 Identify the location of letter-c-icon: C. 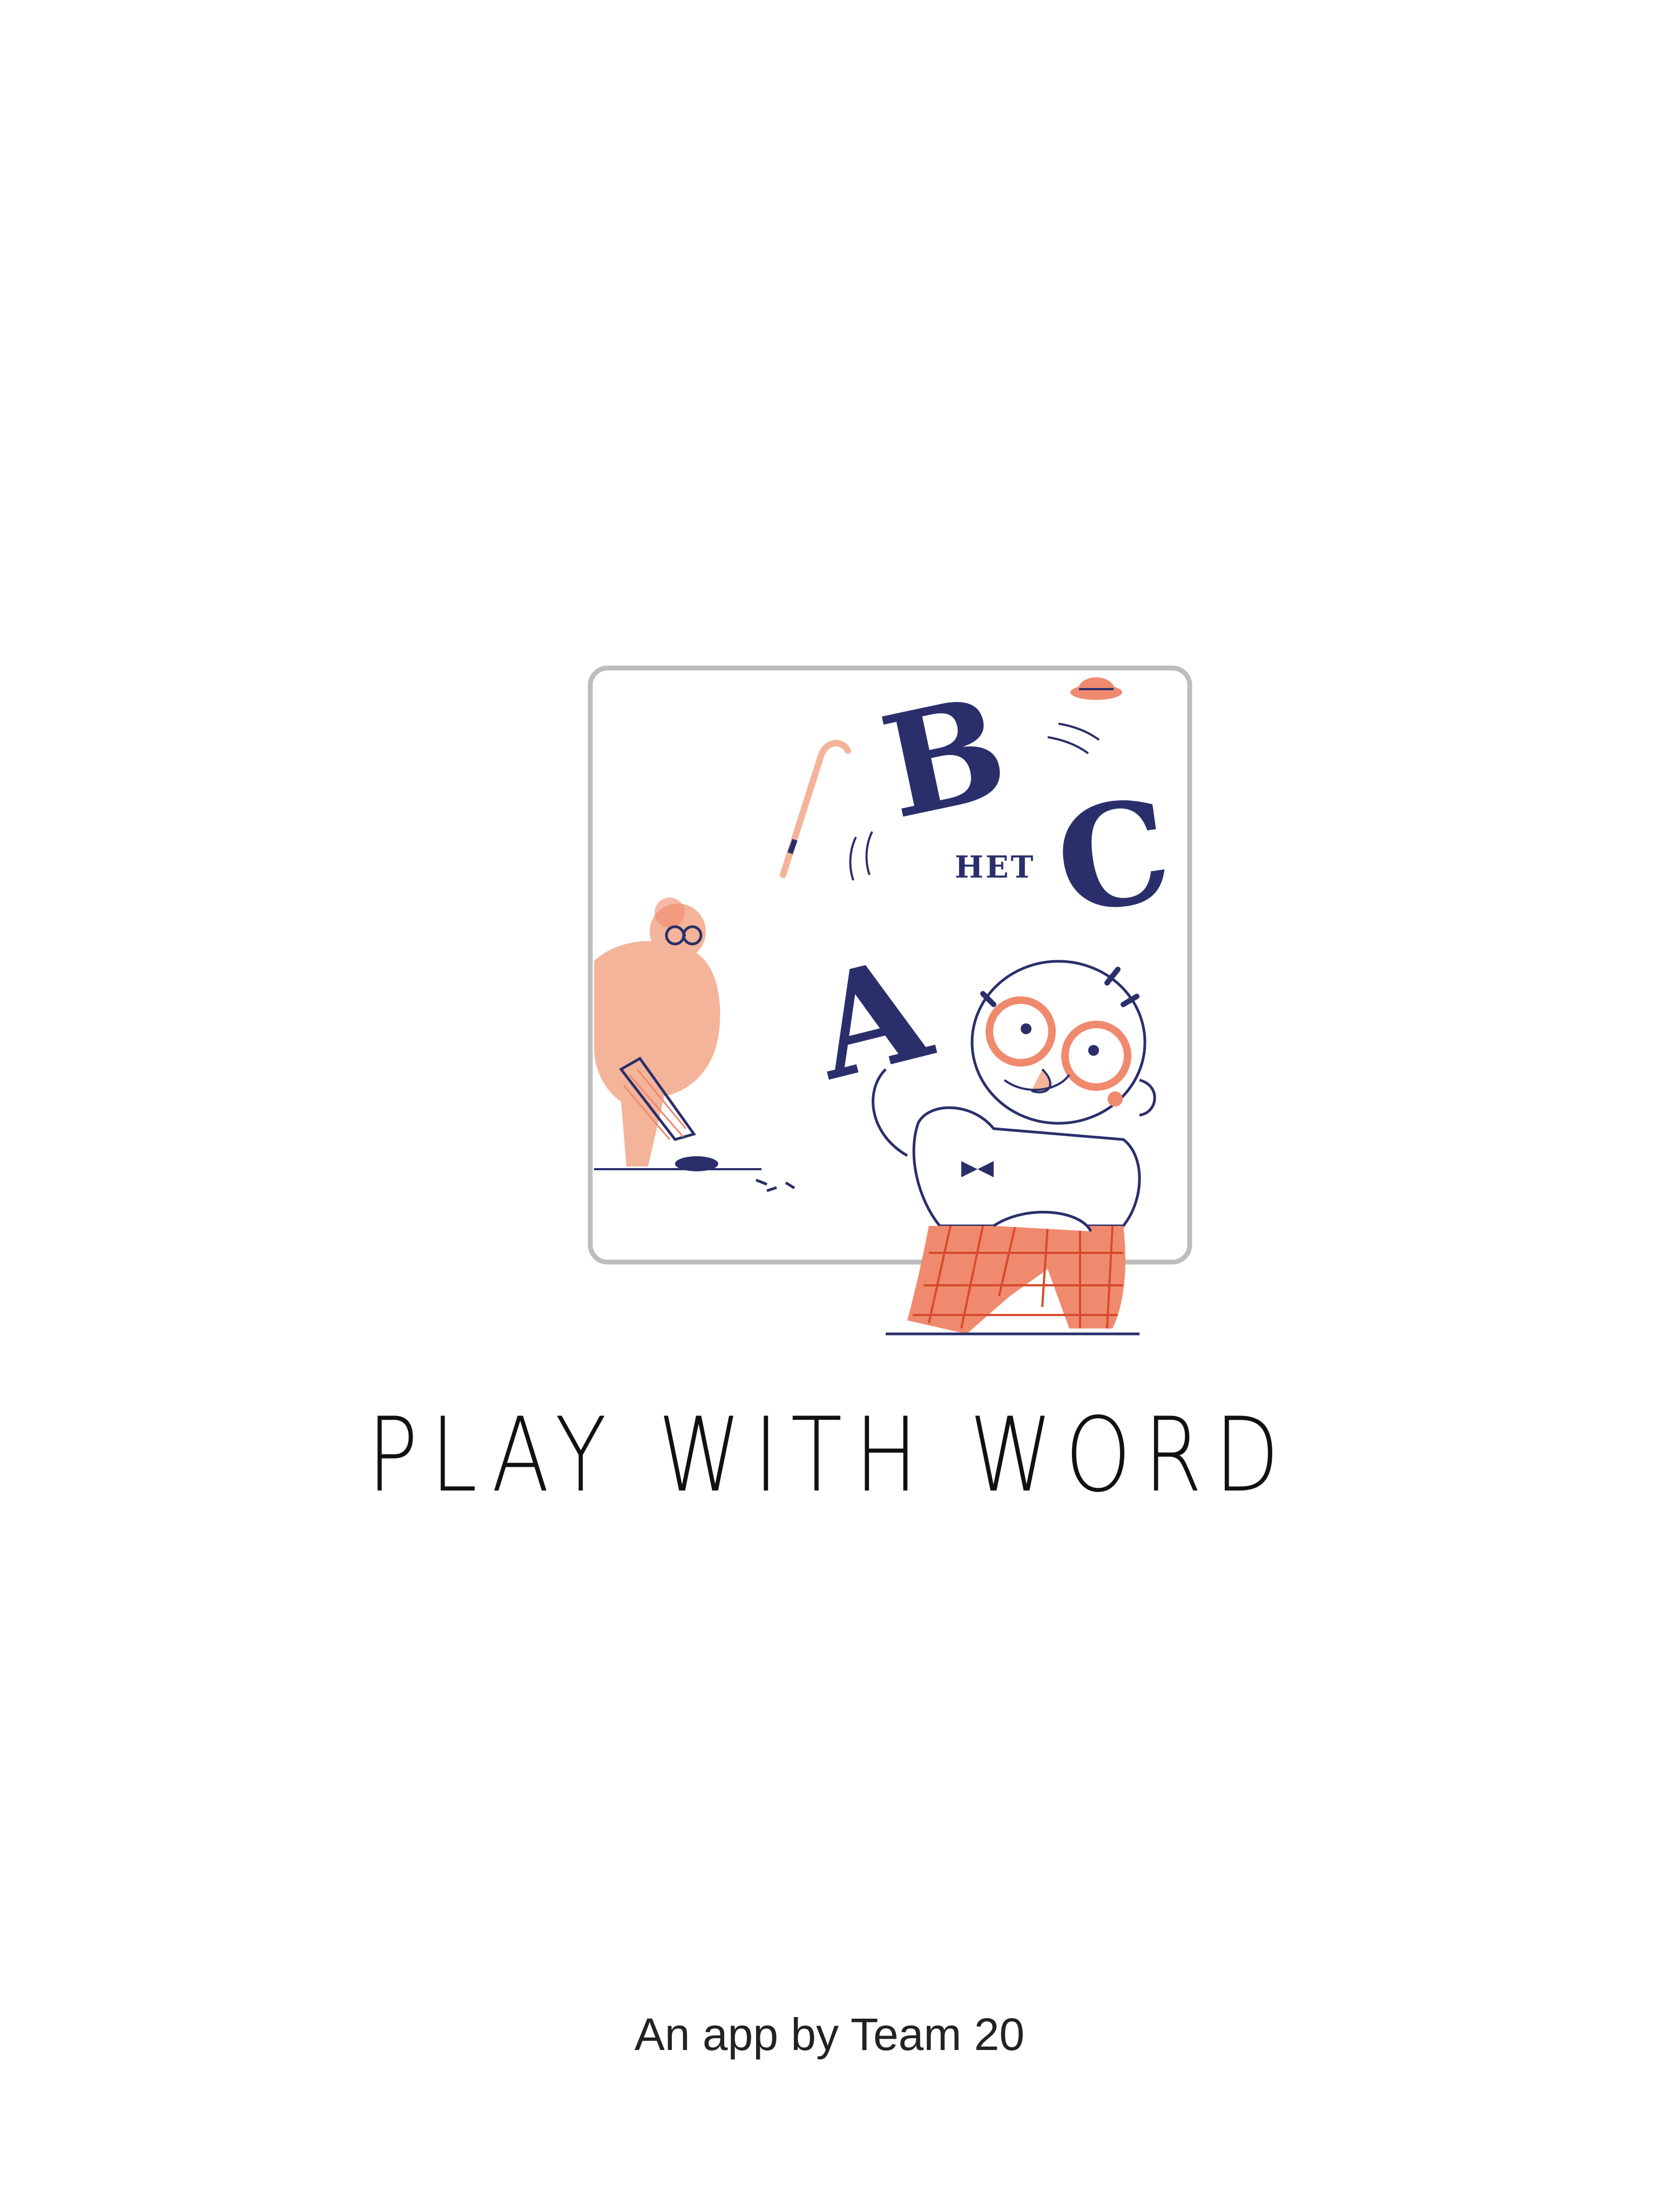
(1113, 856).